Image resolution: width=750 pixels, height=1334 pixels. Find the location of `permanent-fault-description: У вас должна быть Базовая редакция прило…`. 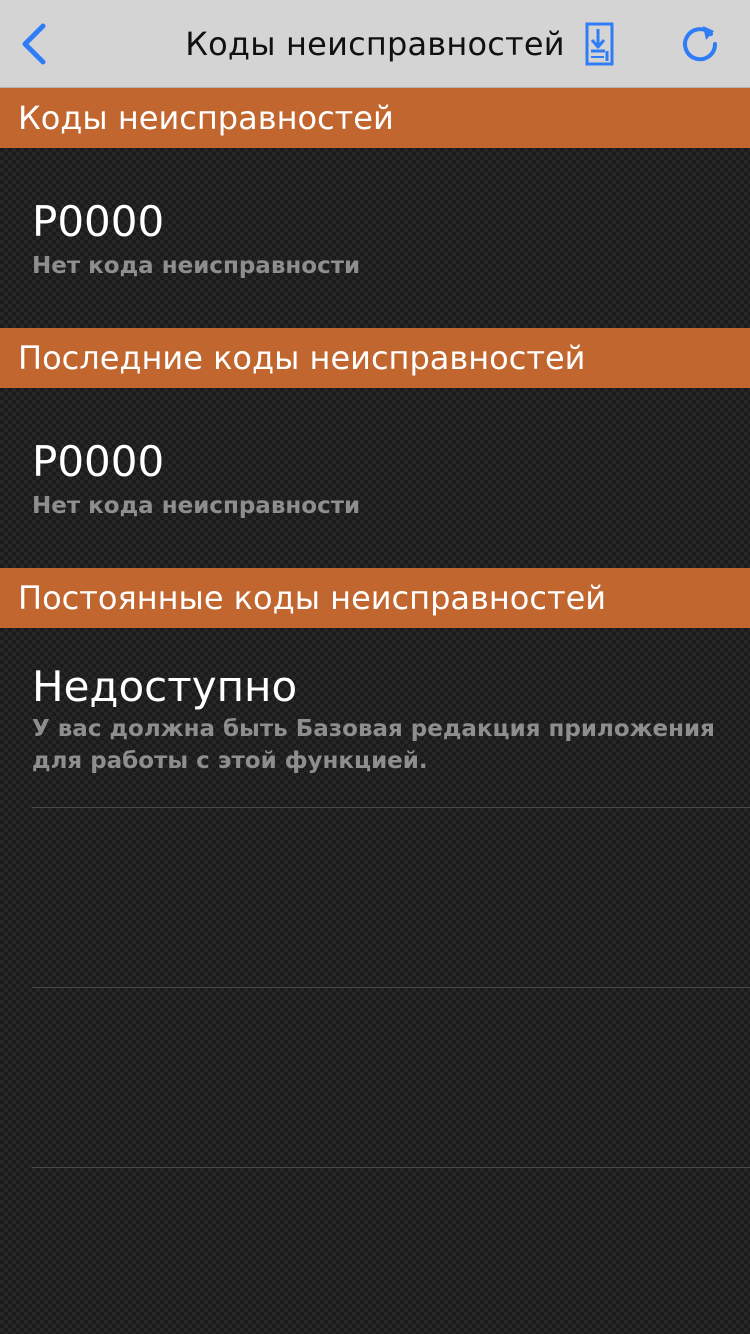

permanent-fault-description: У вас должна быть Базовая редакция прило… is located at coordinates (373, 745).